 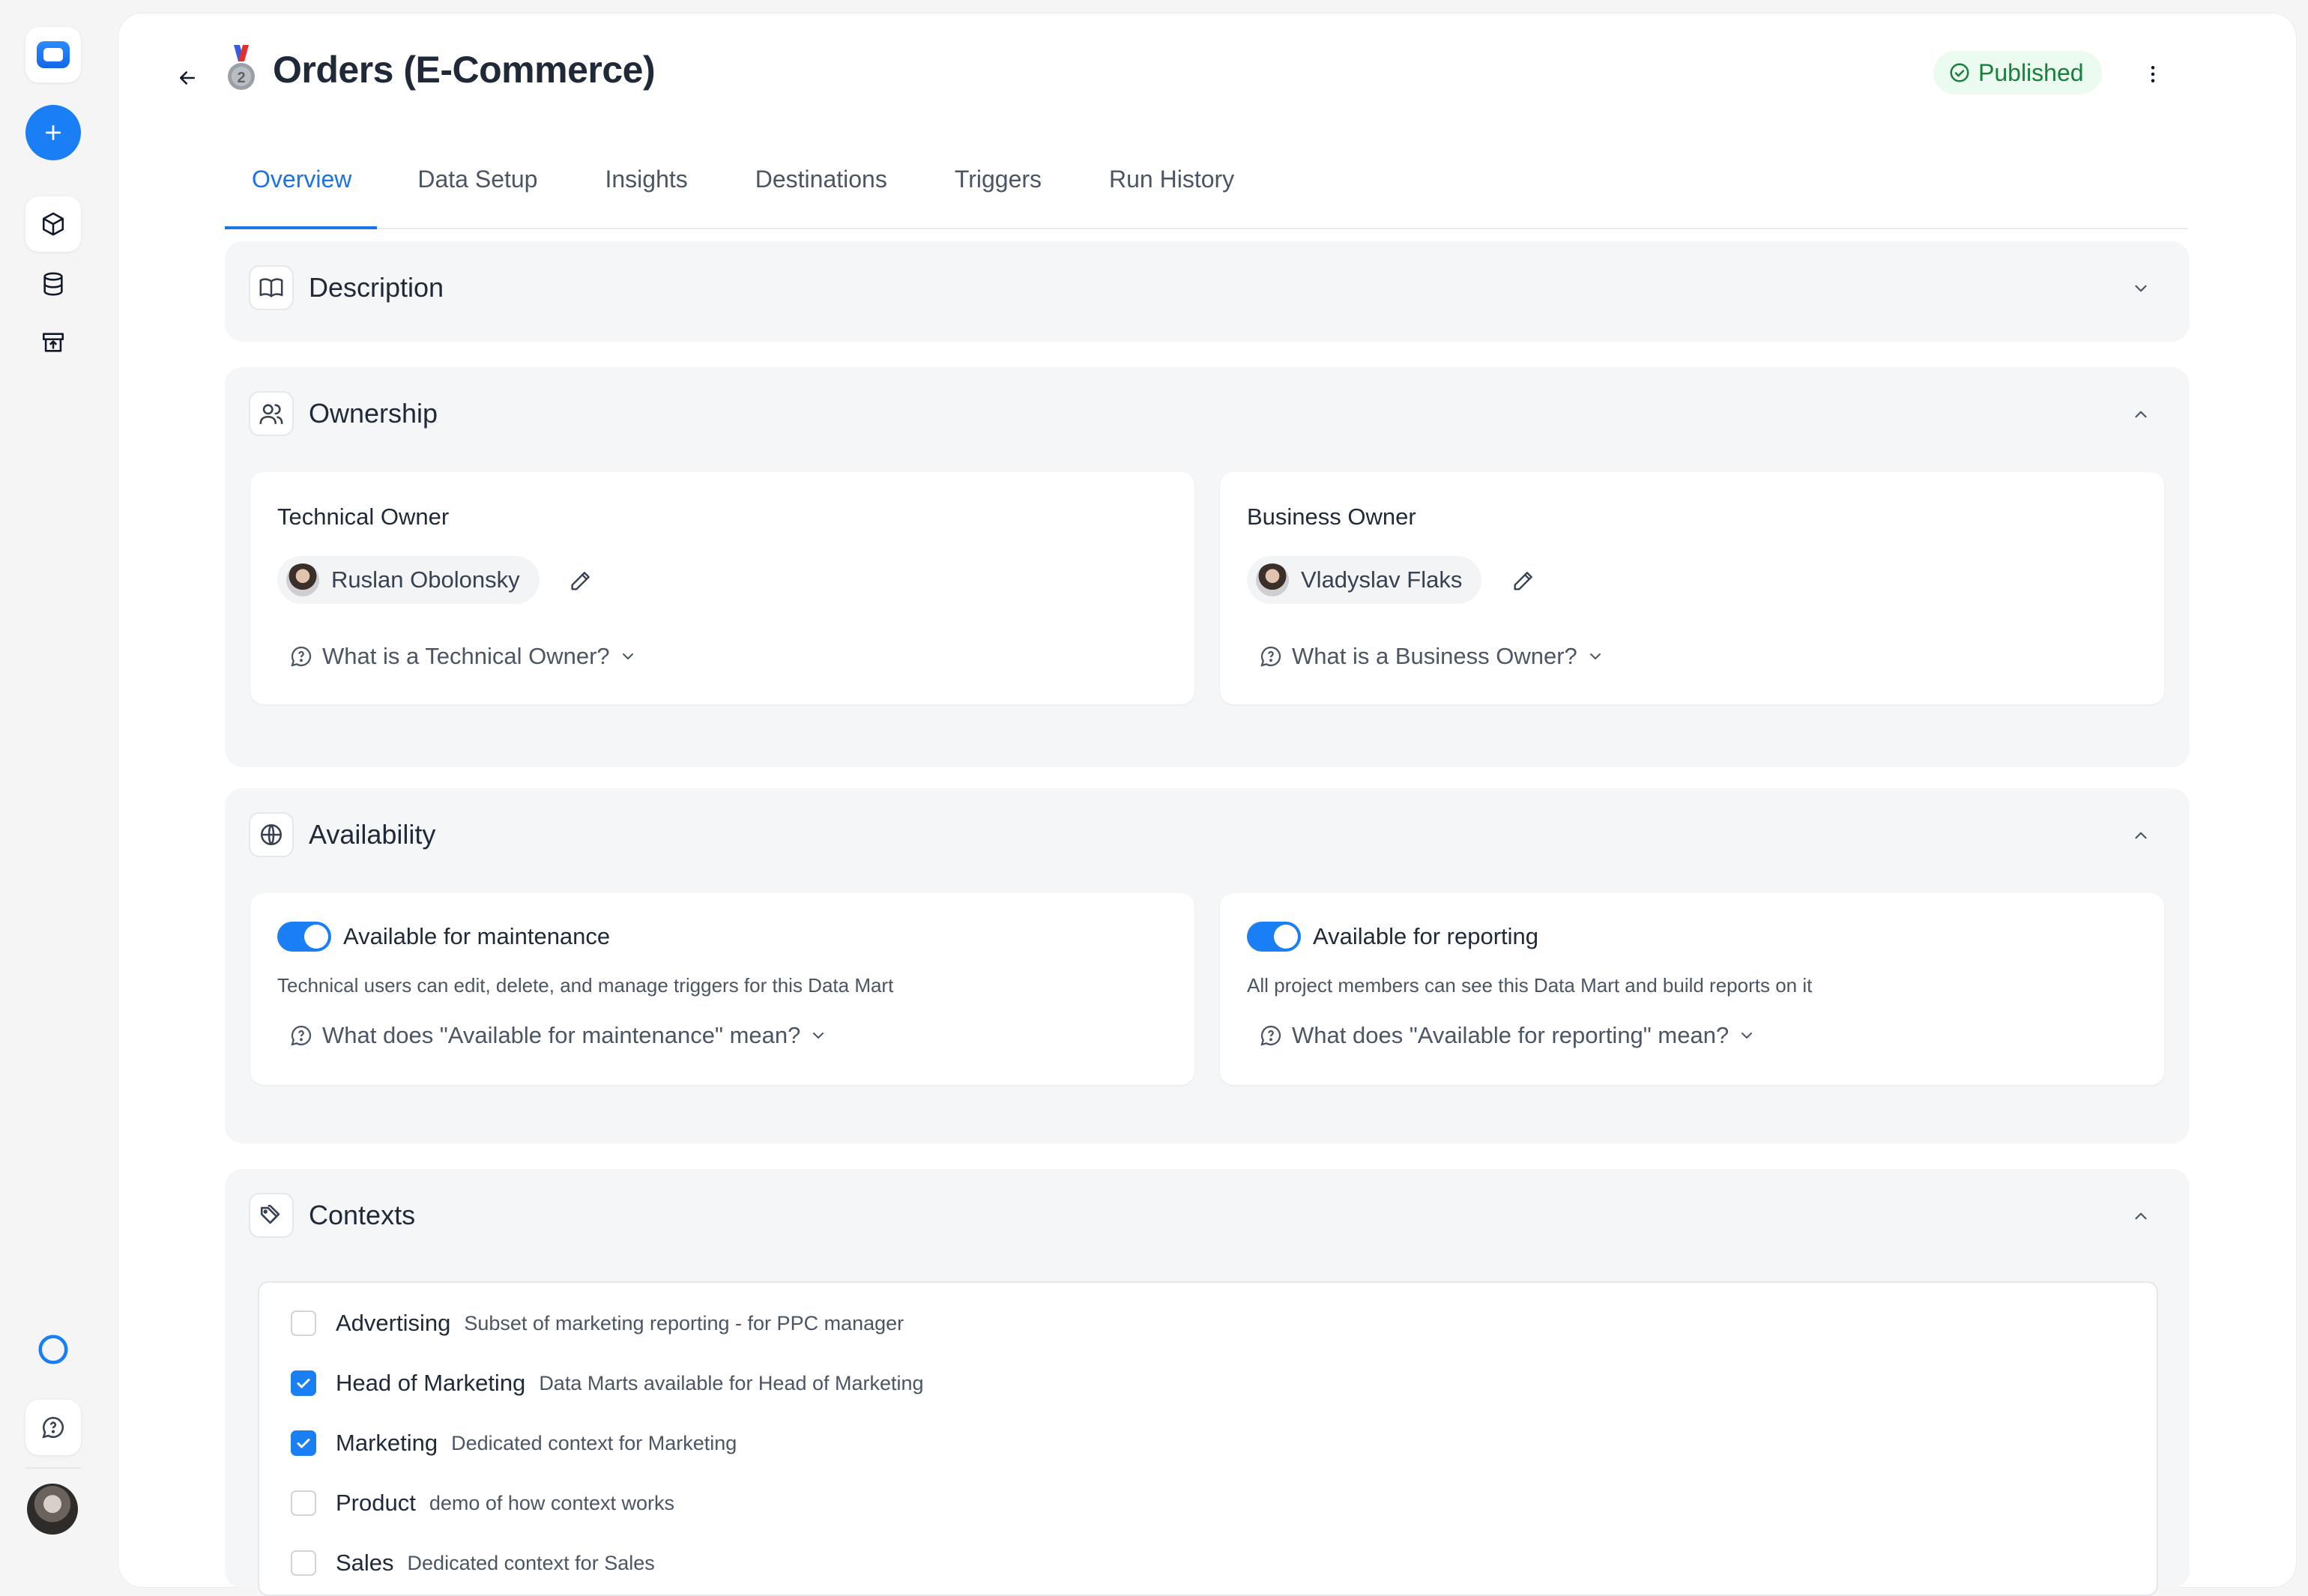 What do you see at coordinates (1382, 579) in the screenshot?
I see `business-owner-name: Vladyslav Flaks` at bounding box center [1382, 579].